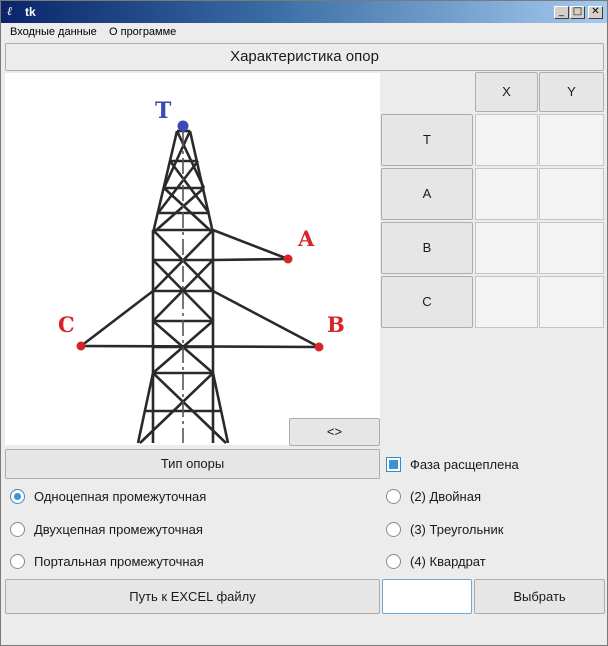 Image resolution: width=608 pixels, height=646 pixels. What do you see at coordinates (571, 92) in the screenshot?
I see `col-header-y: Y` at bounding box center [571, 92].